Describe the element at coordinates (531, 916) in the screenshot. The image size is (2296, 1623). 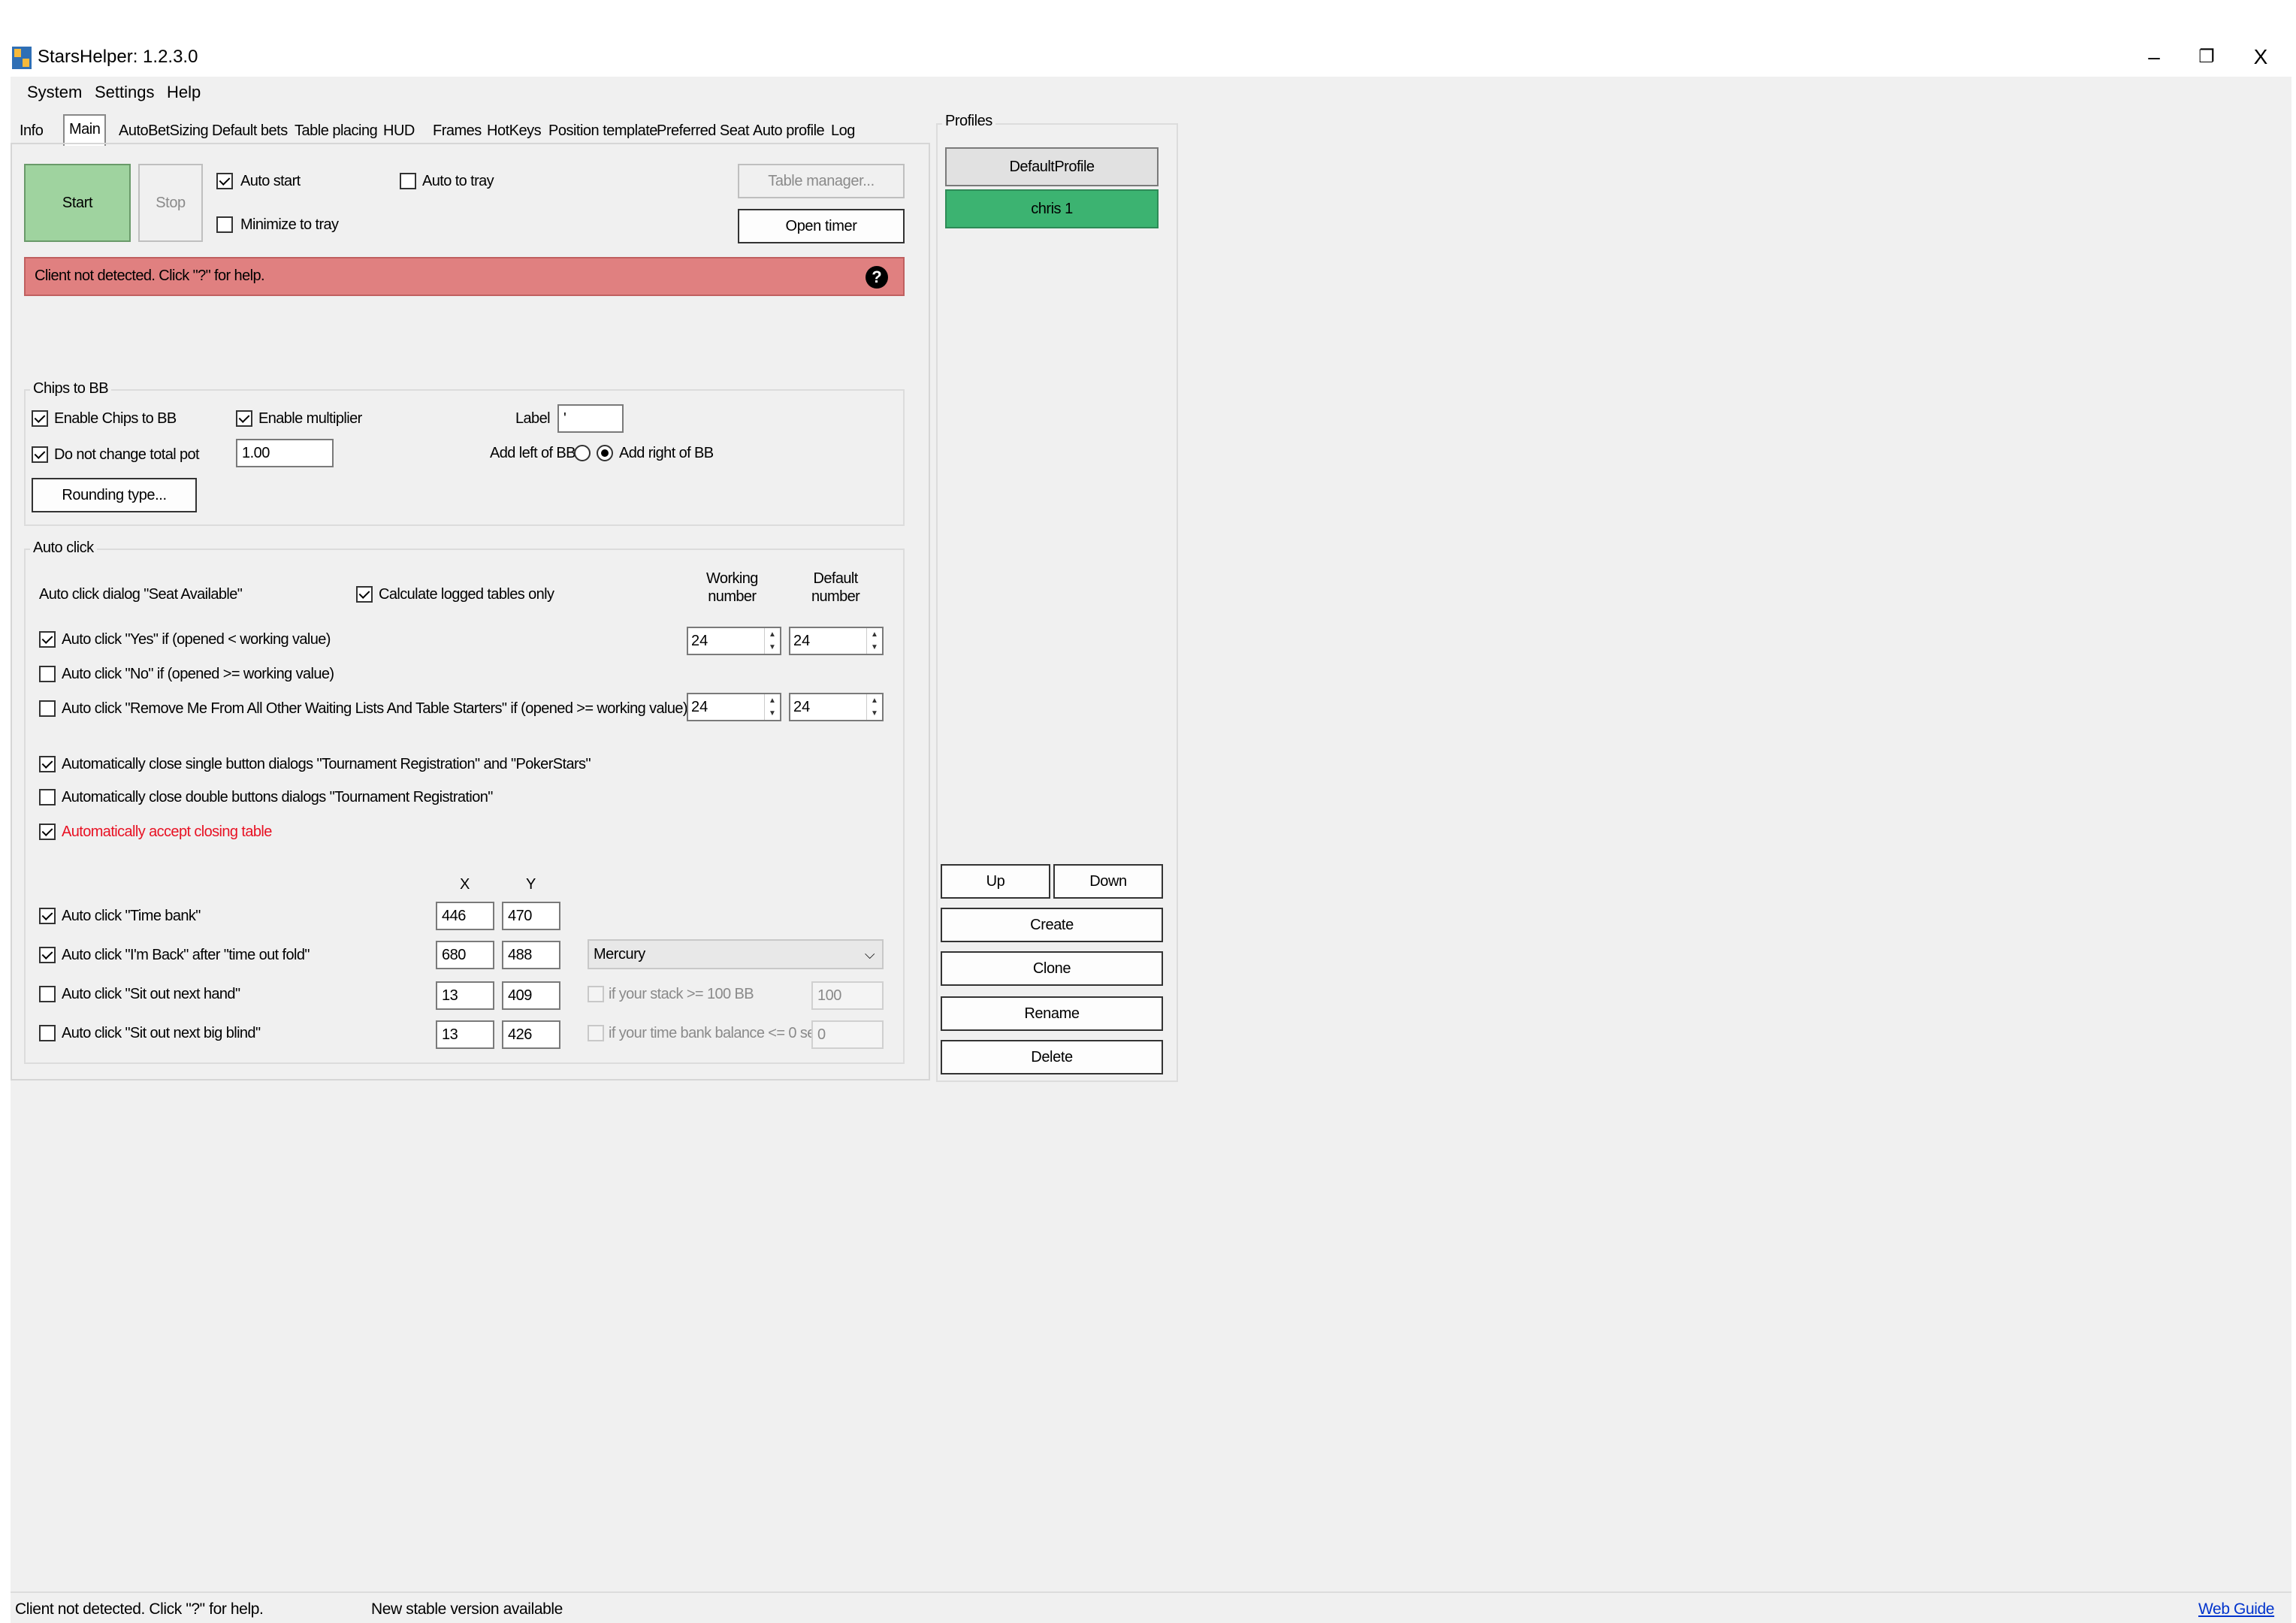
I see `time-bank-y-input: 470` at that location.